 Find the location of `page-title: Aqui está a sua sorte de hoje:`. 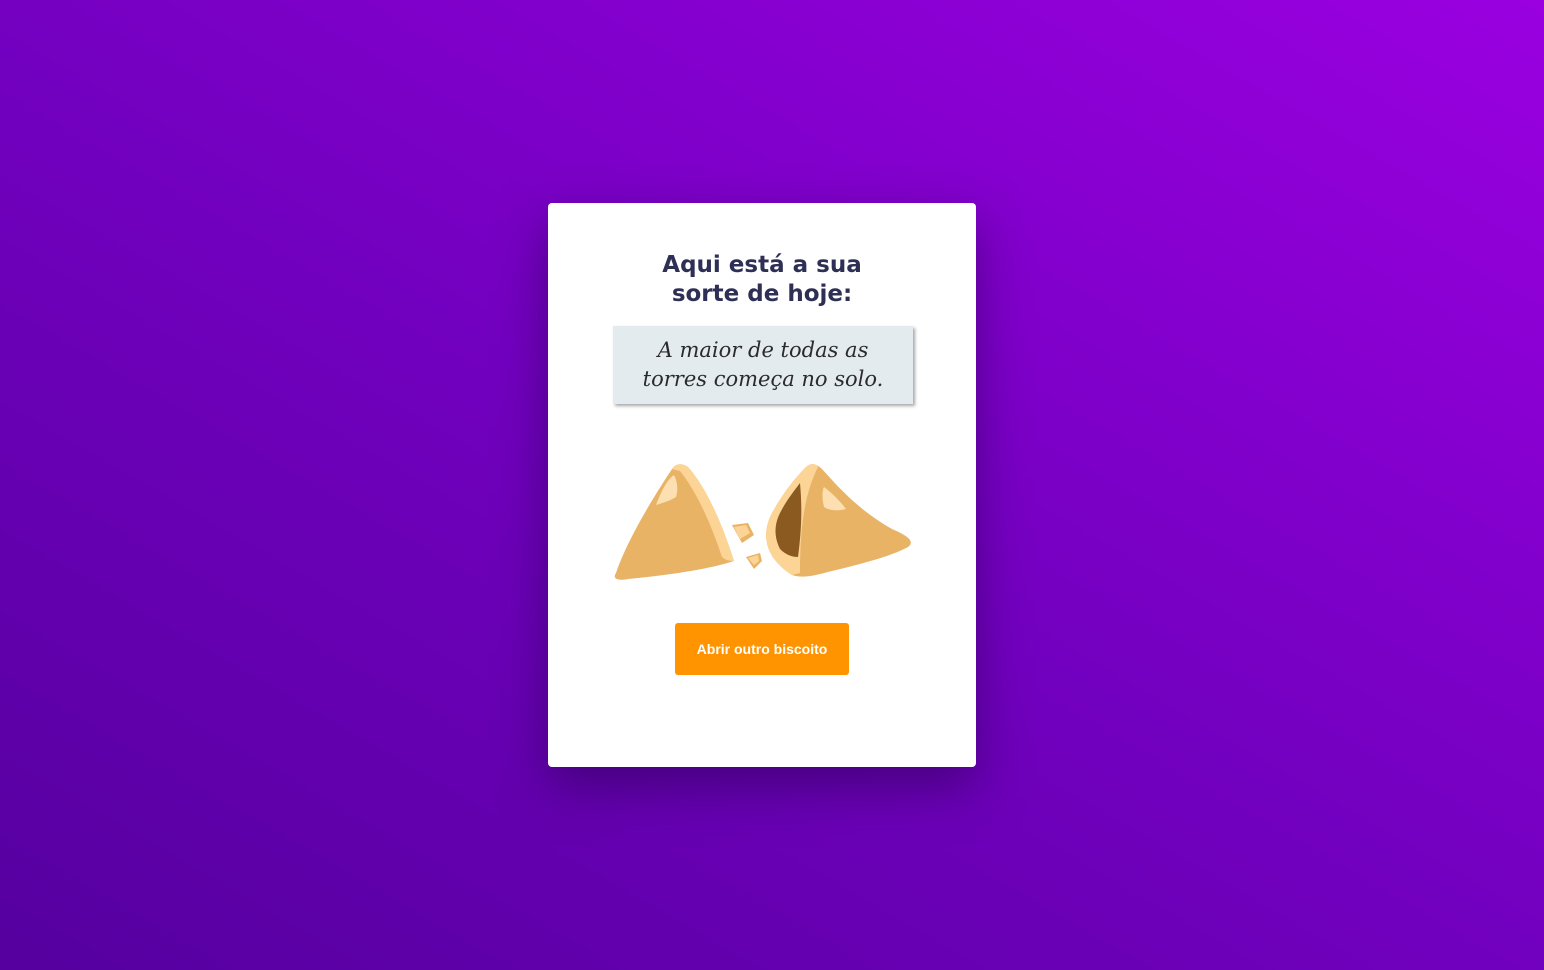

page-title: Aqui está a sua sorte de hoje: is located at coordinates (762, 279).